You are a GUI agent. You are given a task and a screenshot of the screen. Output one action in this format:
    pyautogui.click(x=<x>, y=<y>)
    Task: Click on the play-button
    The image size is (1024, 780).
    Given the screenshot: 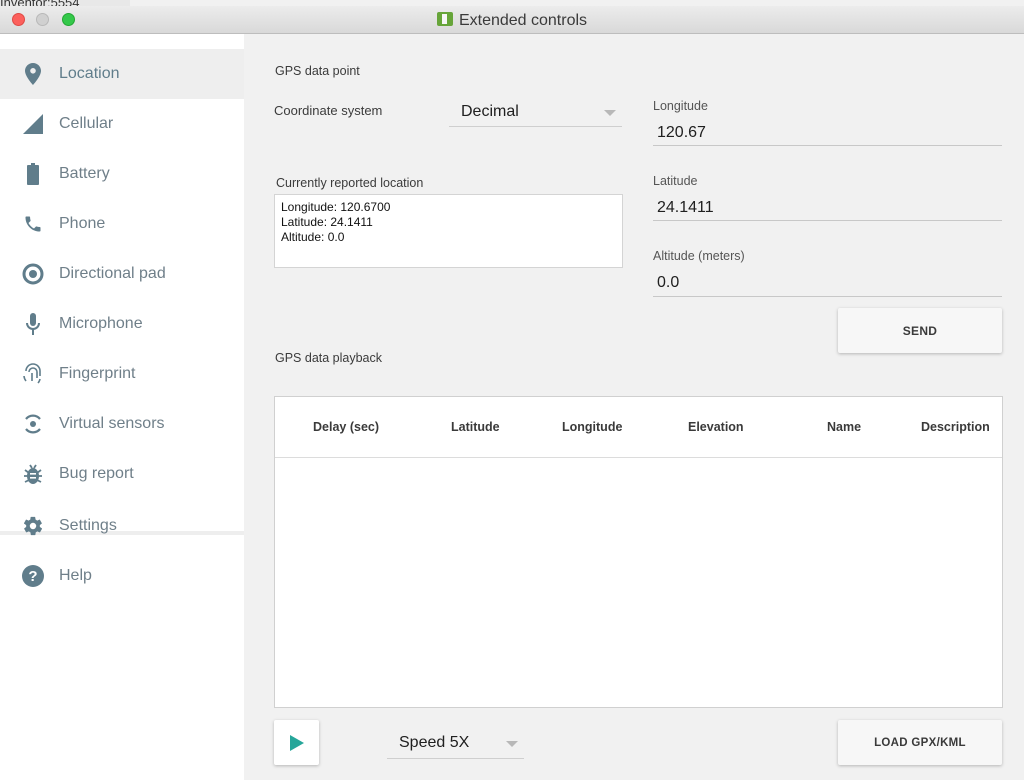 What is the action you would take?
    pyautogui.click(x=296, y=742)
    